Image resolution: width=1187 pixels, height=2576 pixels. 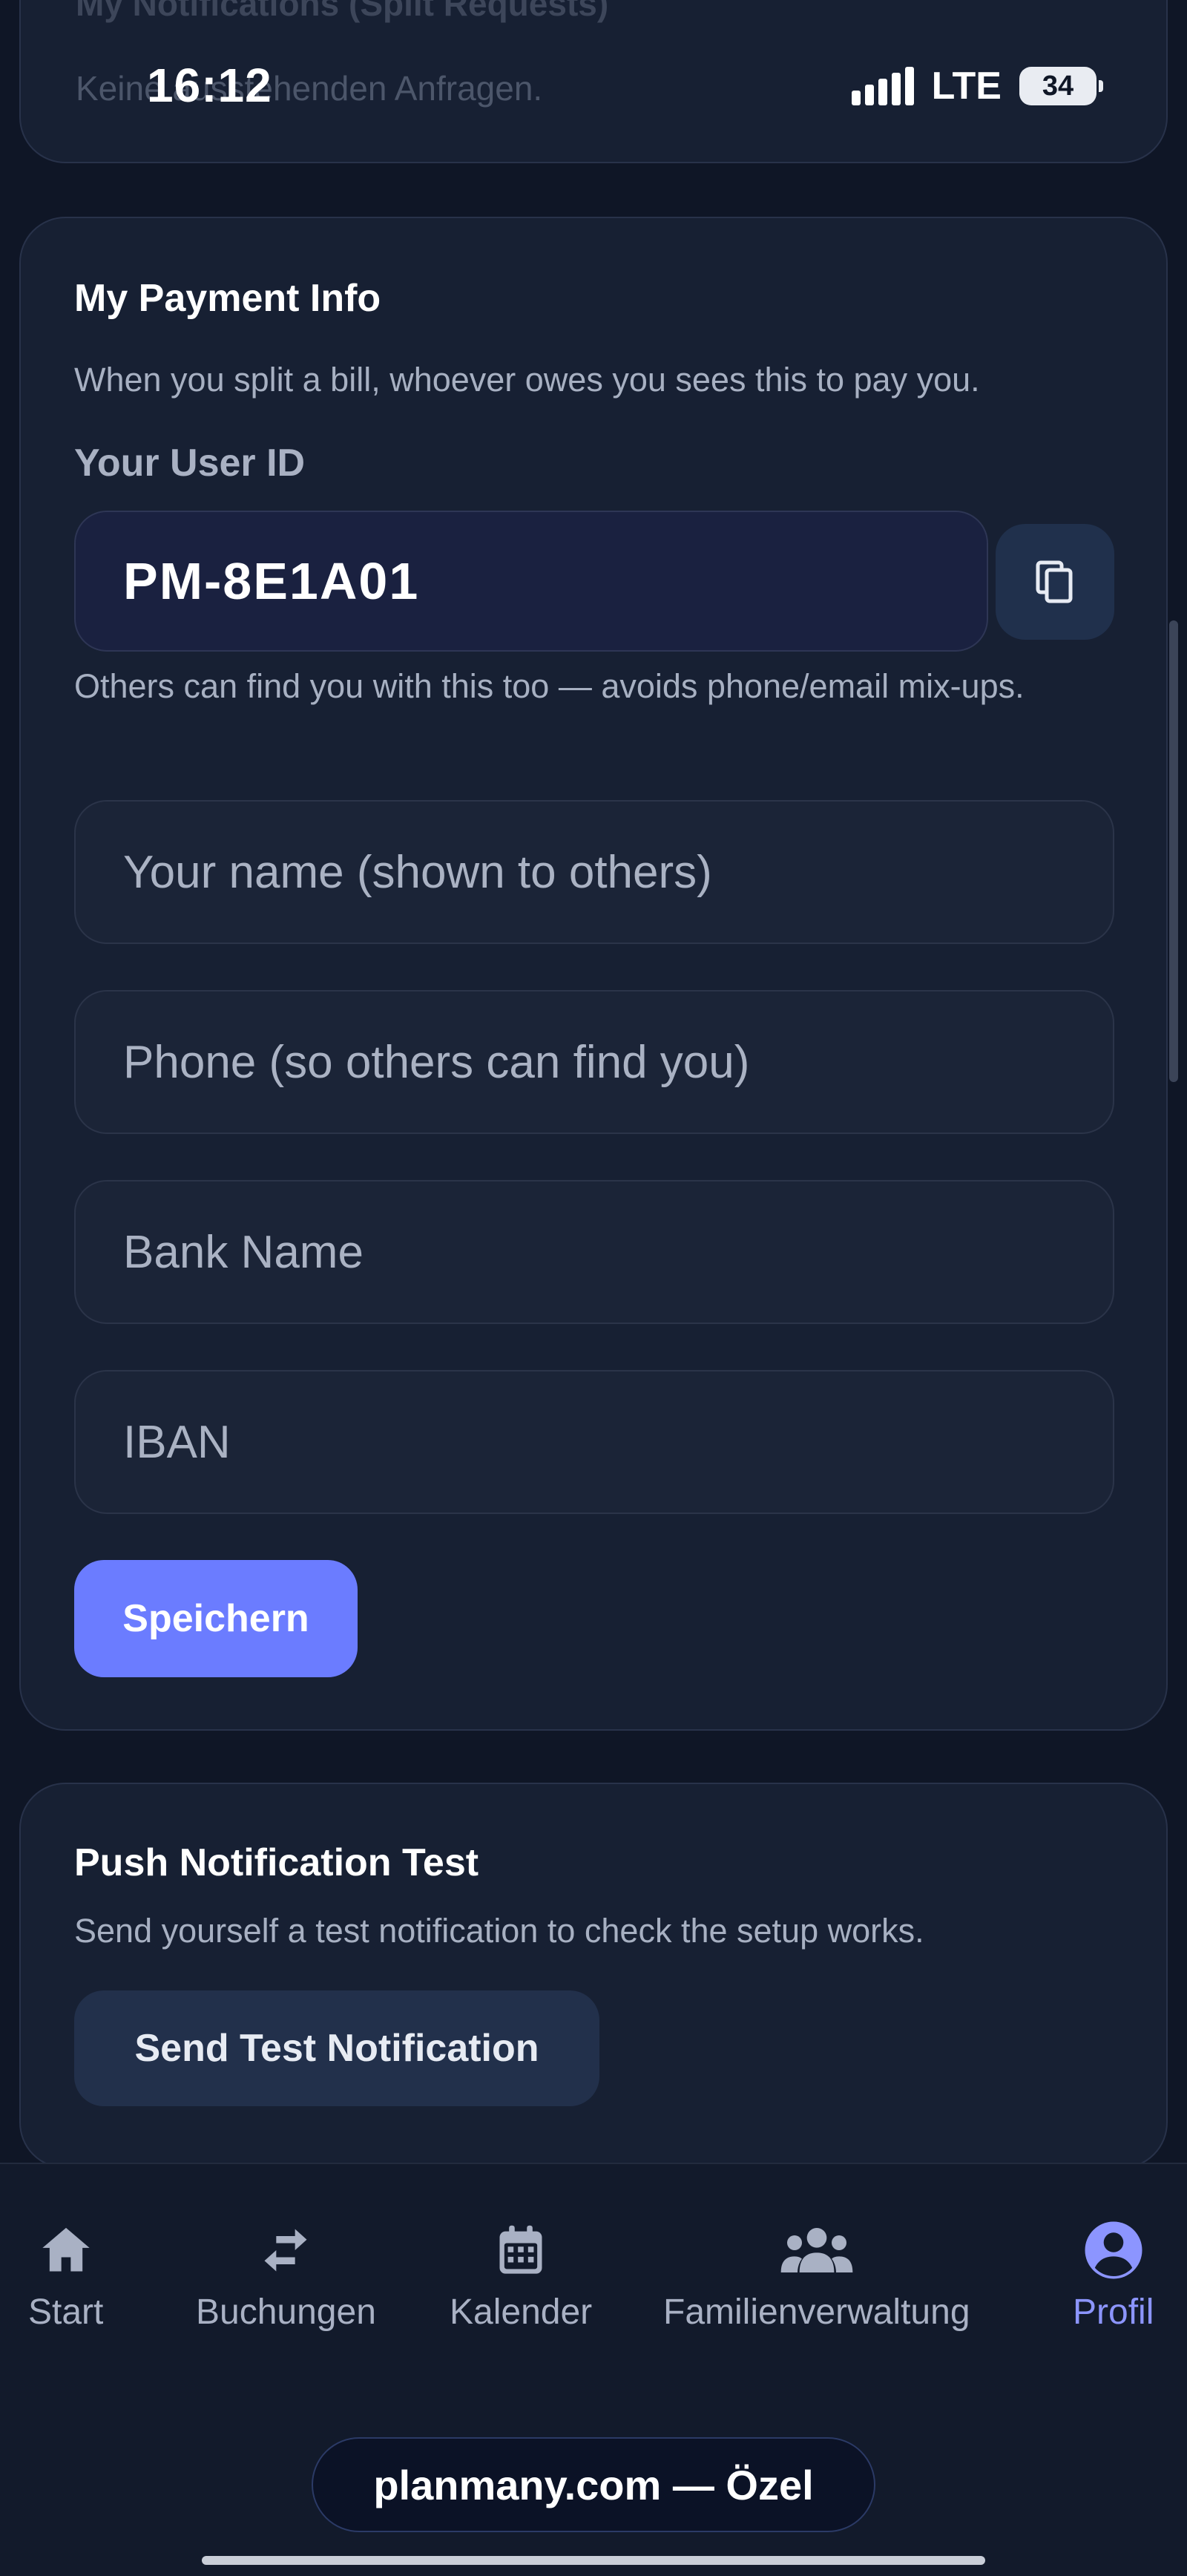 I want to click on save-button: Speichern, so click(x=216, y=1618).